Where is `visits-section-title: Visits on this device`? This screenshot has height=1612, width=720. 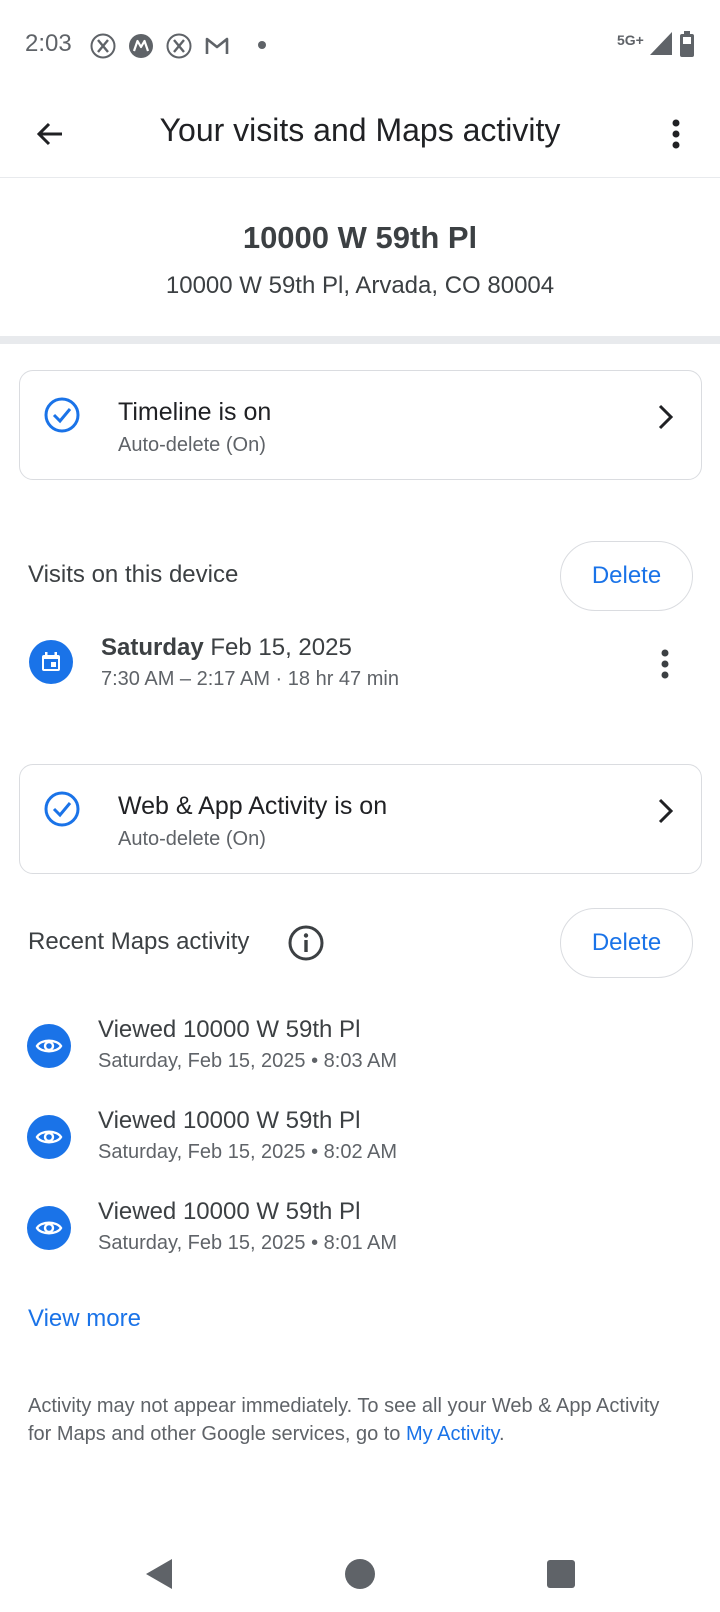
visits-section-title: Visits on this device is located at coordinates (133, 574).